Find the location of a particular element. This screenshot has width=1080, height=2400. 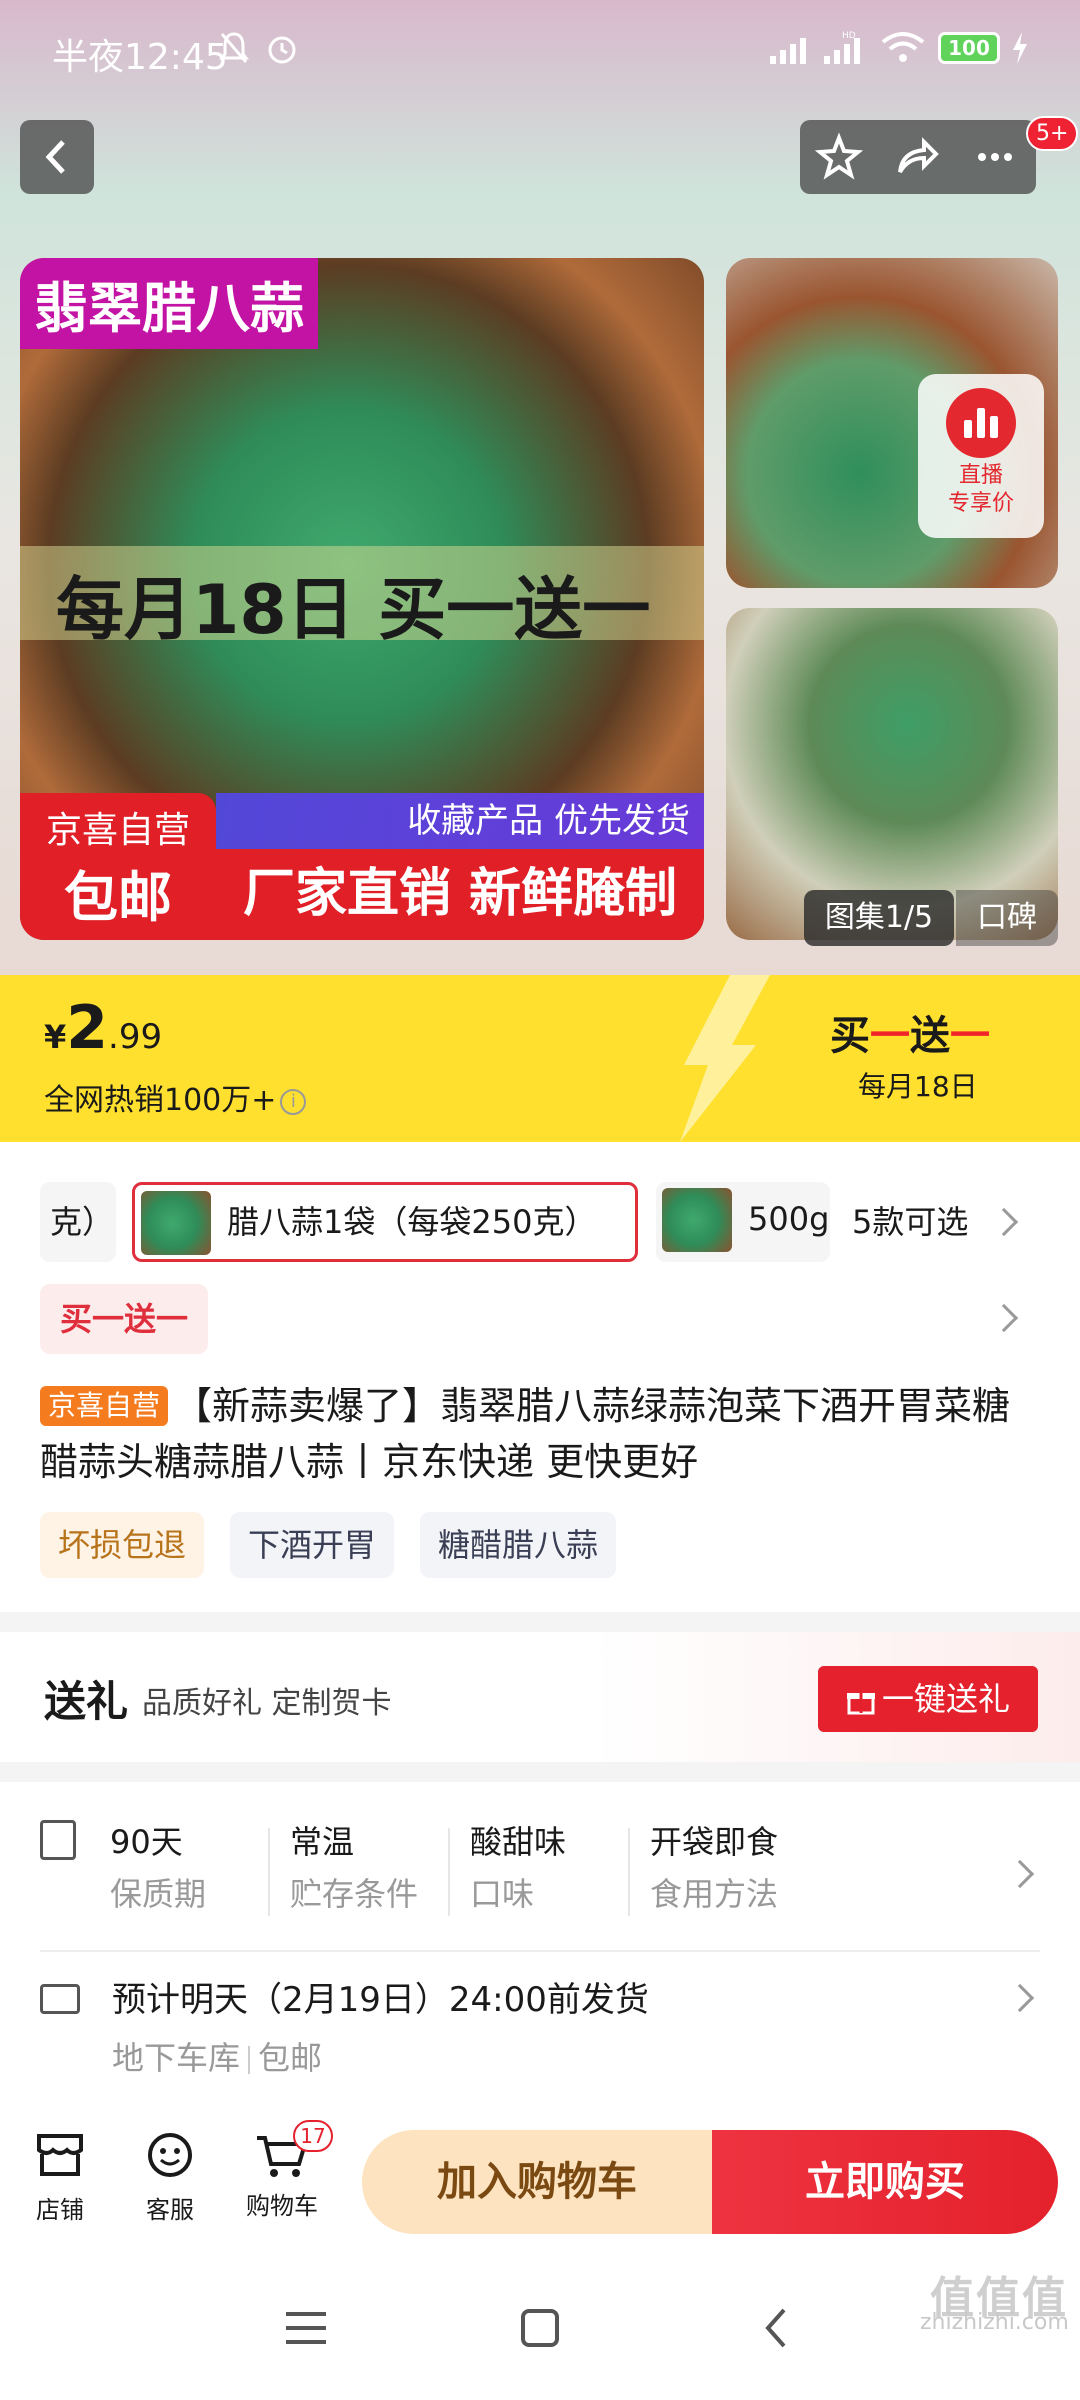

star-icon is located at coordinates (839, 156).